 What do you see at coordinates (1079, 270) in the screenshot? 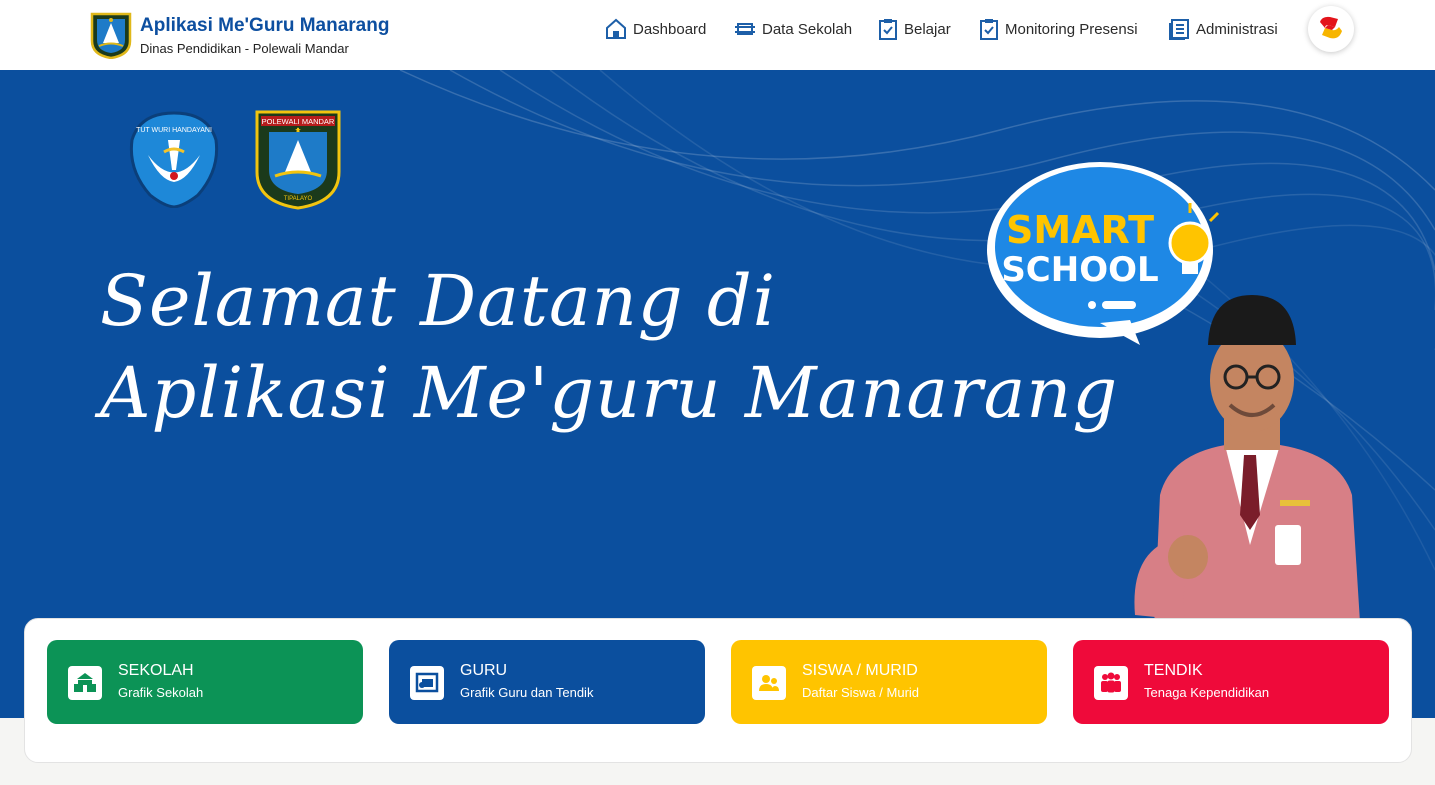
I see `badge-school-text: SCHOOL` at bounding box center [1079, 270].